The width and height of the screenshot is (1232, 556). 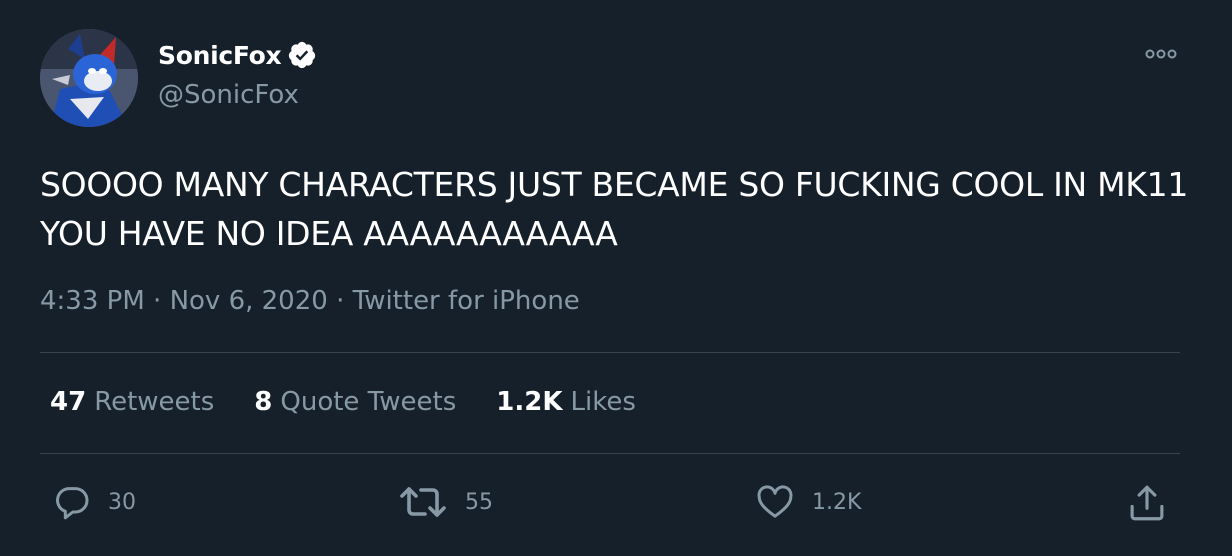 What do you see at coordinates (220, 55) in the screenshot?
I see `display-name: SonicFox` at bounding box center [220, 55].